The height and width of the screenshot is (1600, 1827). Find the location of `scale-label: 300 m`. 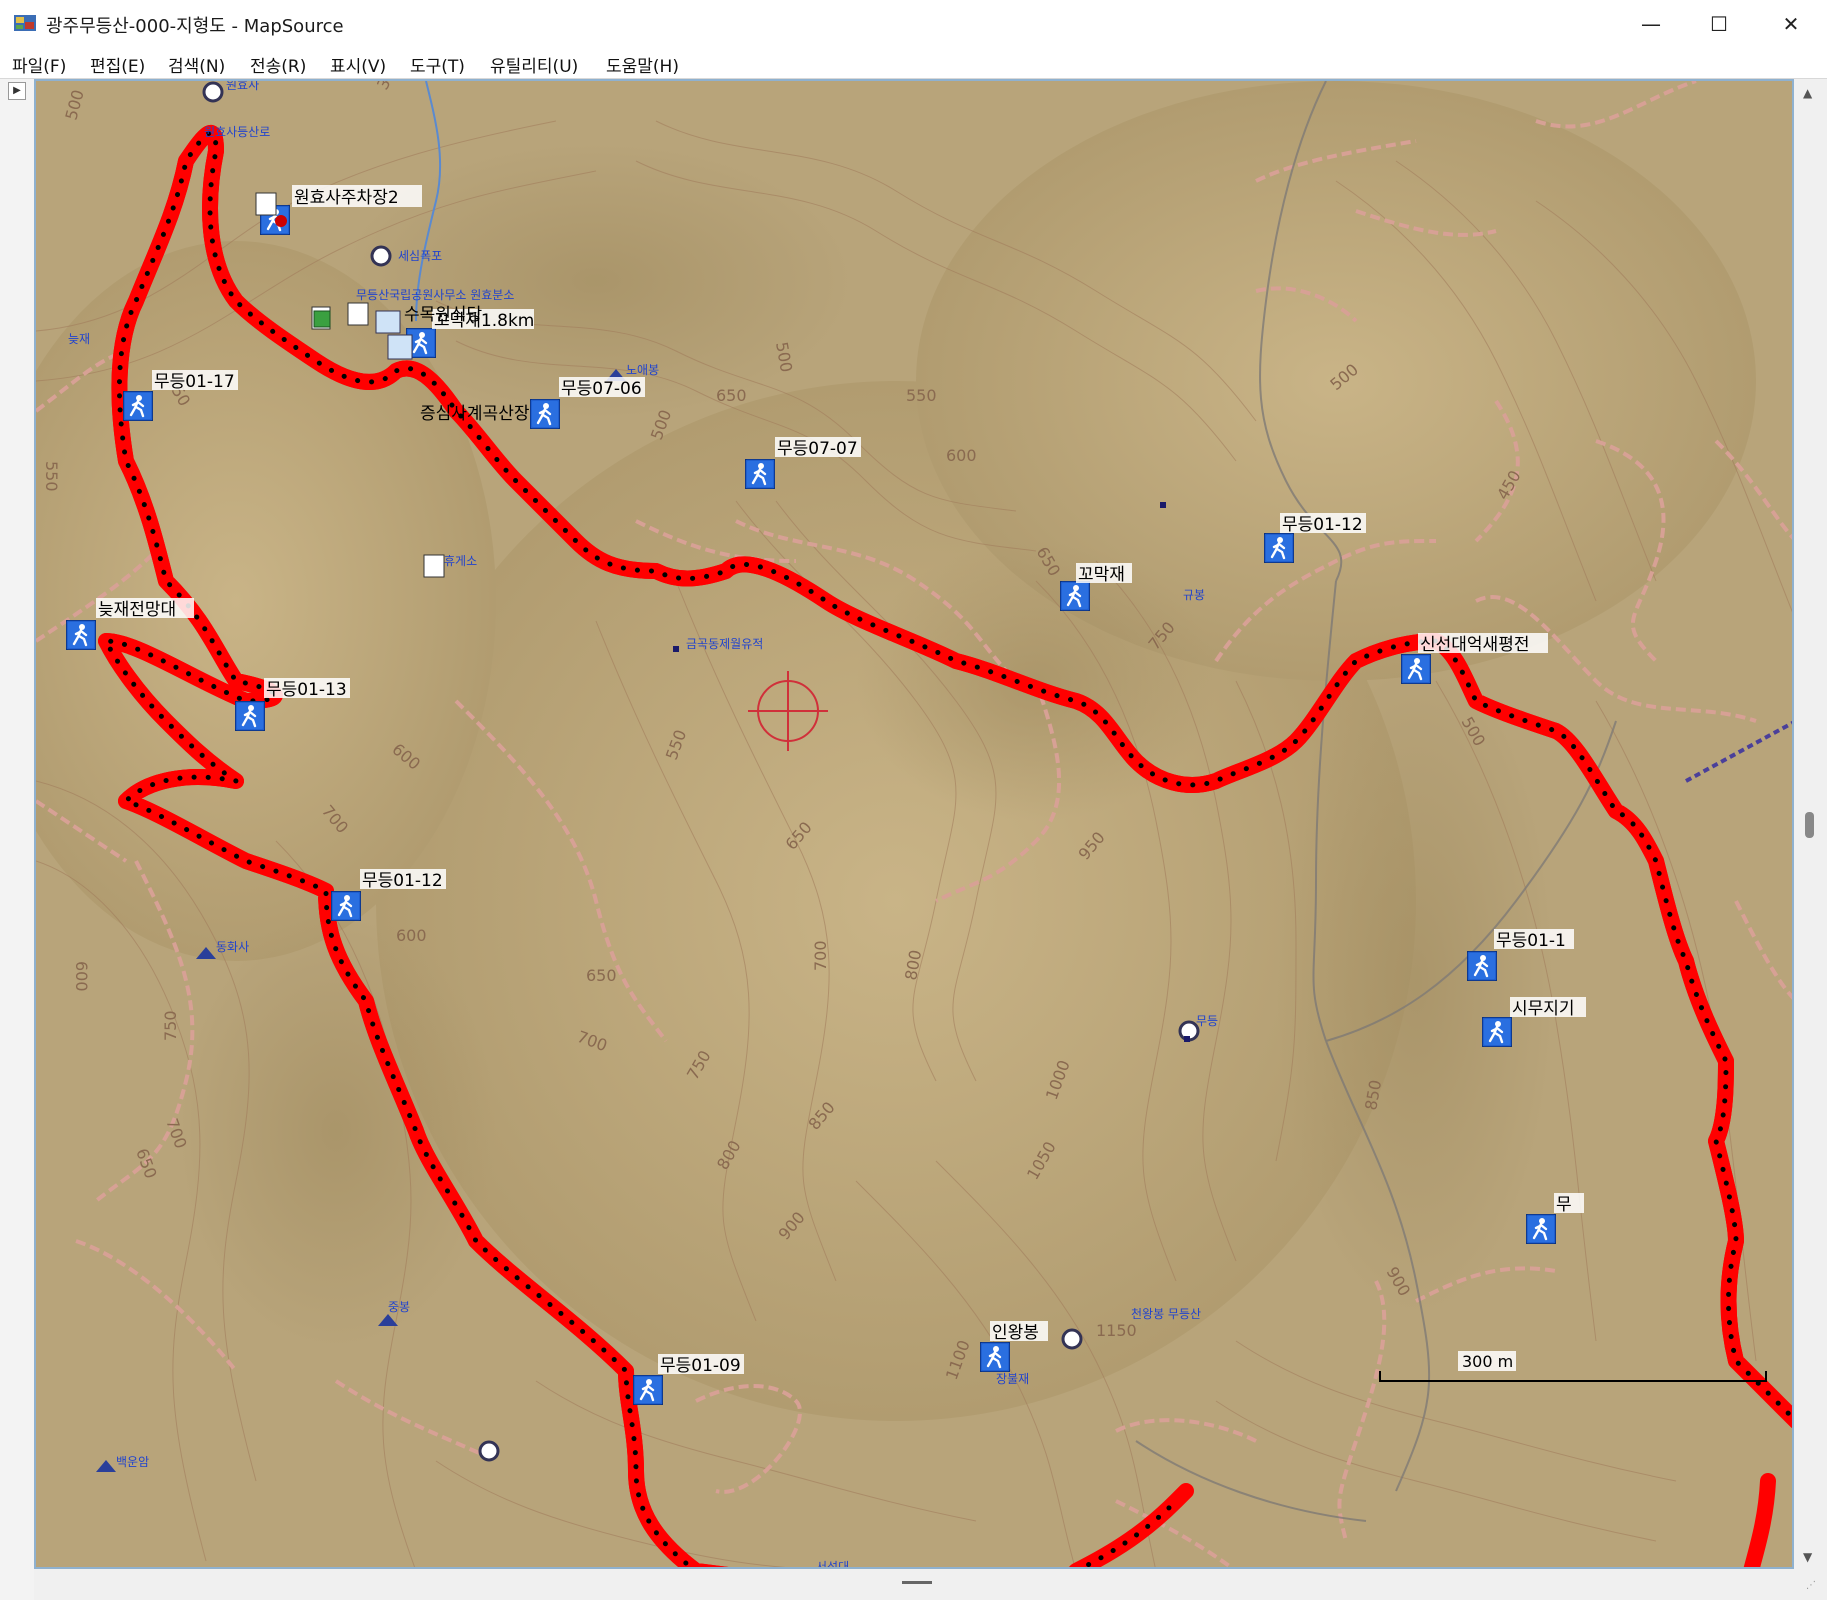

scale-label: 300 m is located at coordinates (1487, 1361).